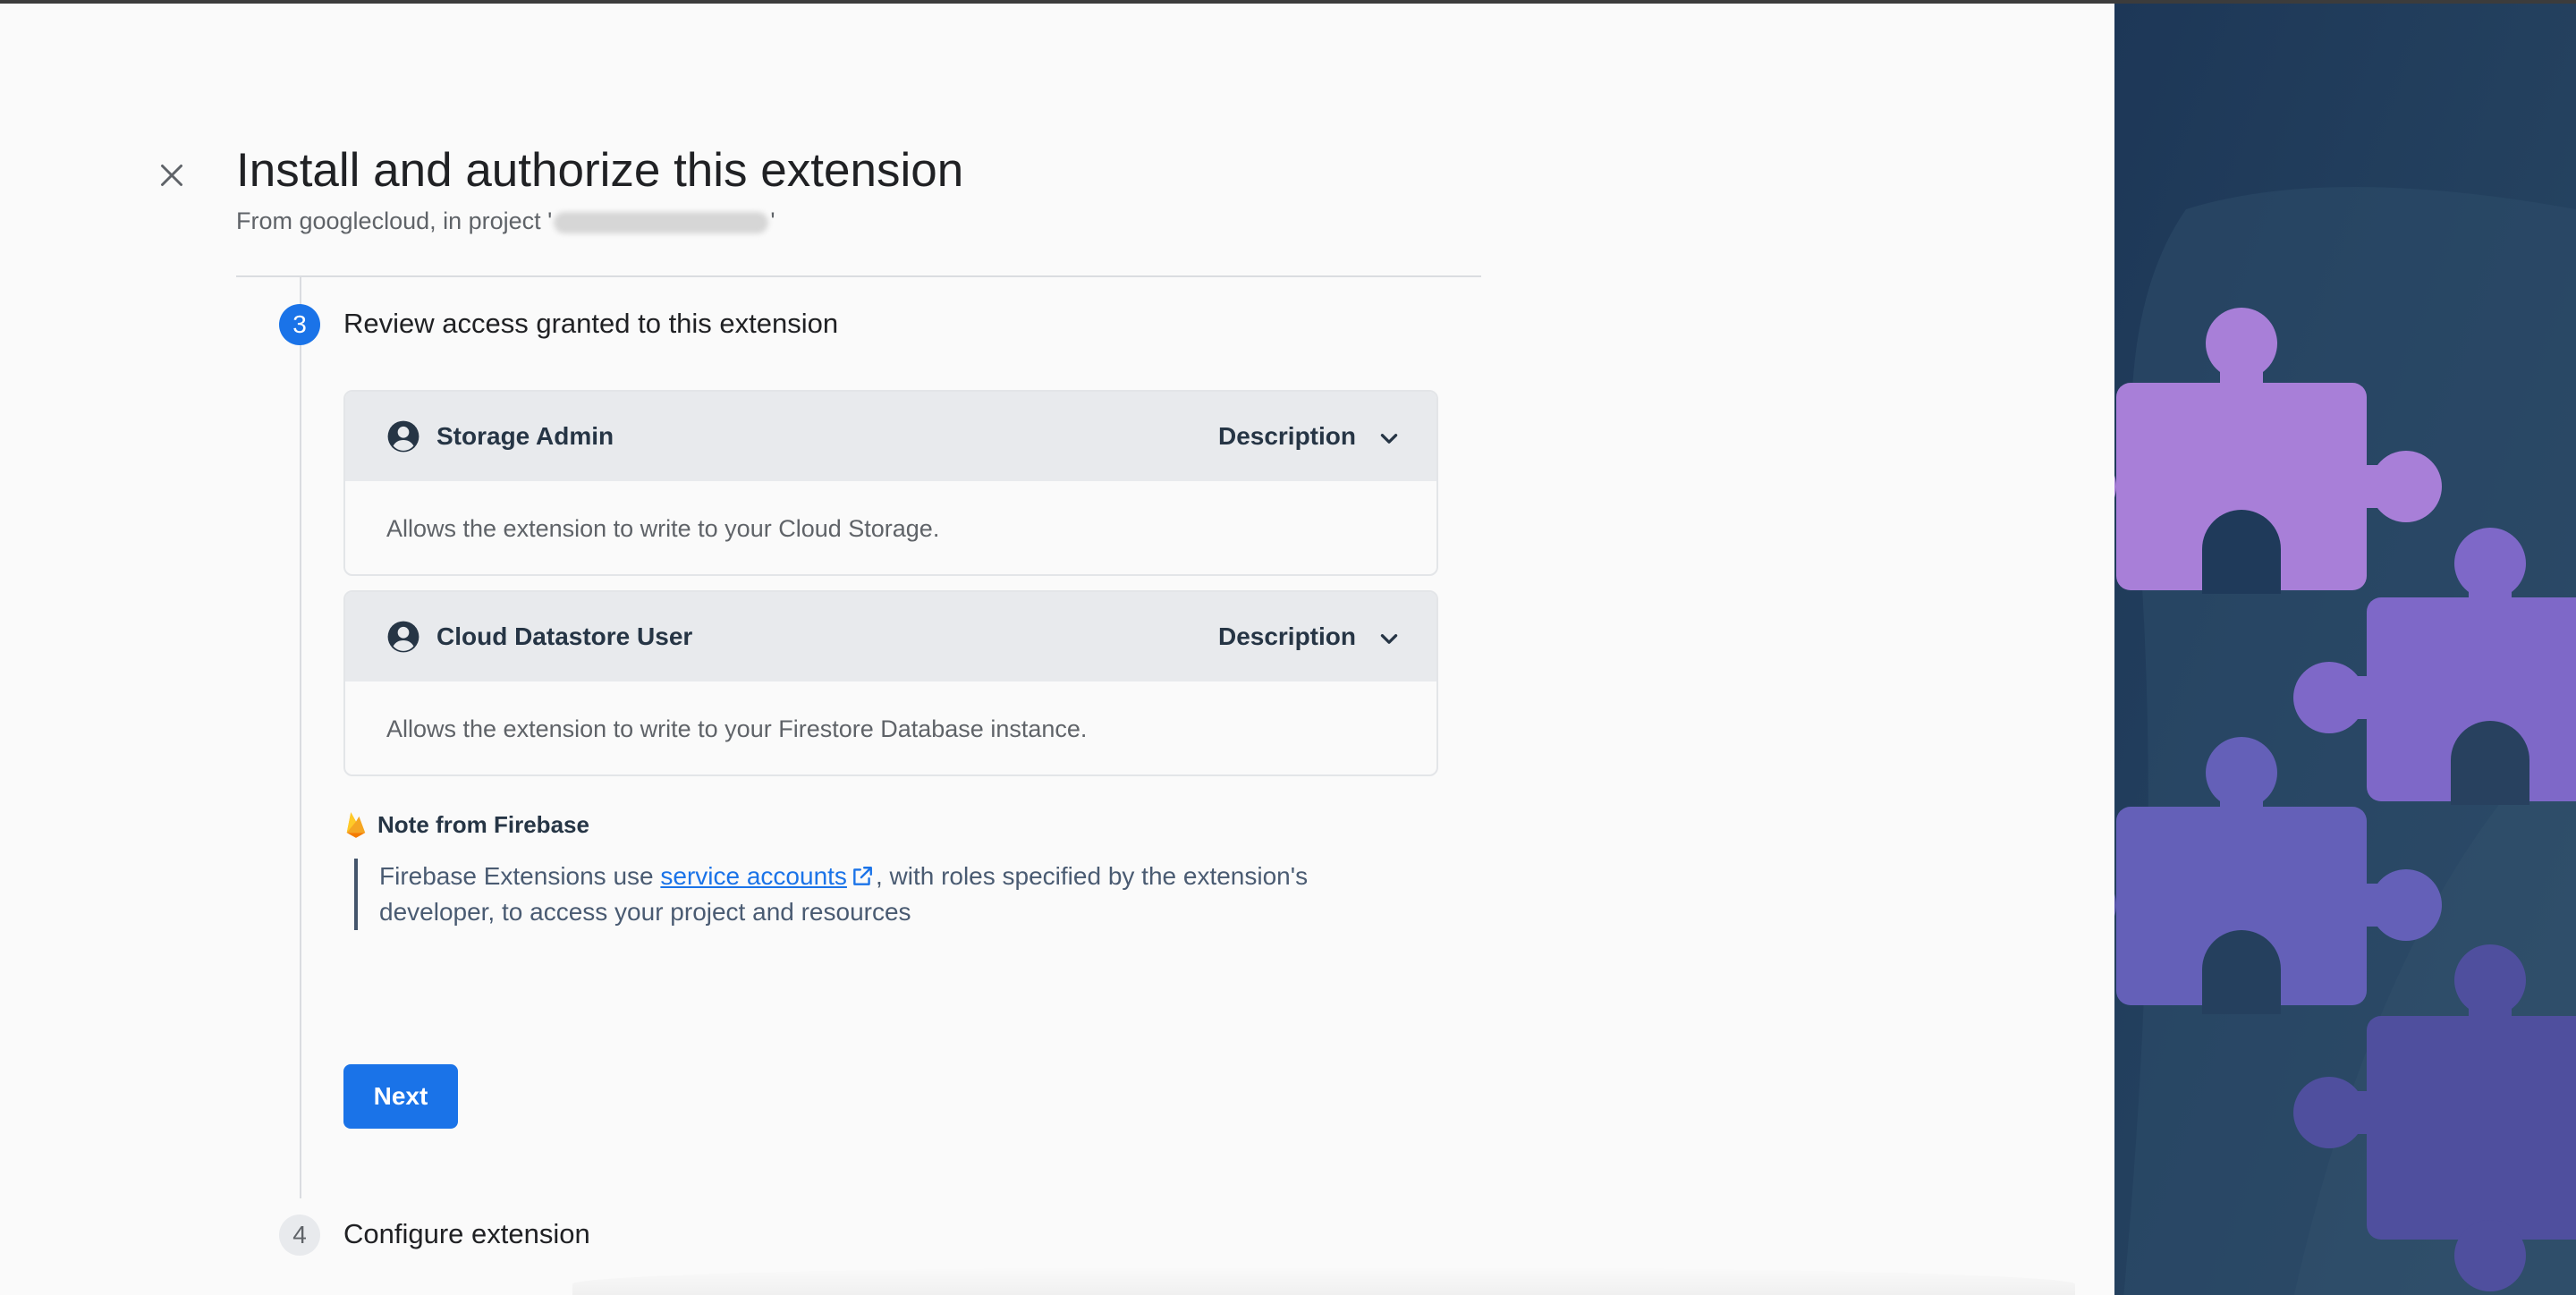 This screenshot has width=2576, height=1295. What do you see at coordinates (591, 324) in the screenshot?
I see `step-title-current: Review access granted to this extension` at bounding box center [591, 324].